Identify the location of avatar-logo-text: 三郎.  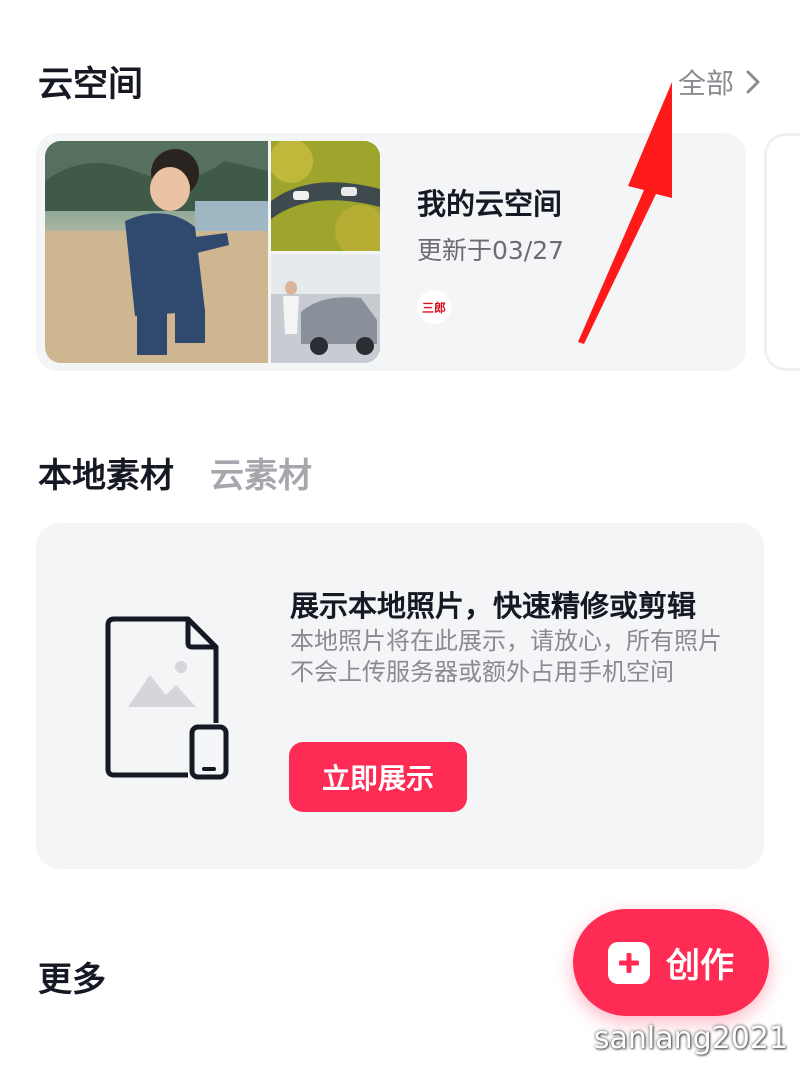
(434, 307).